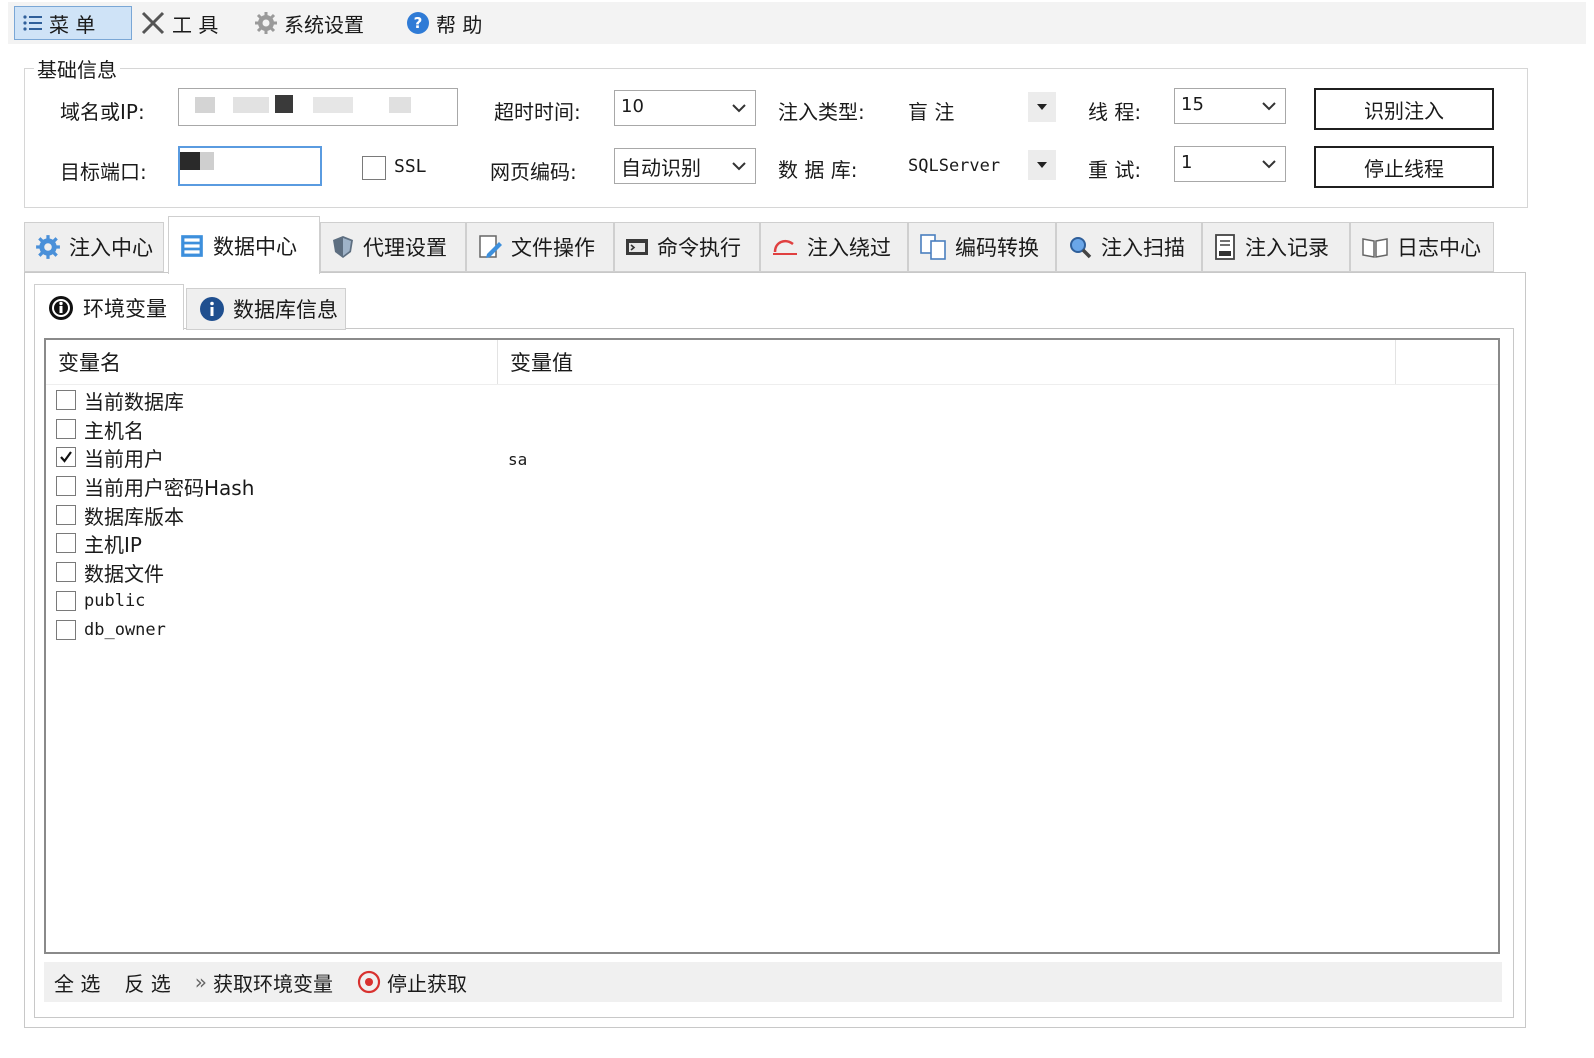  What do you see at coordinates (1404, 167) in the screenshot?
I see `stop-threads-button: 停止线程` at bounding box center [1404, 167].